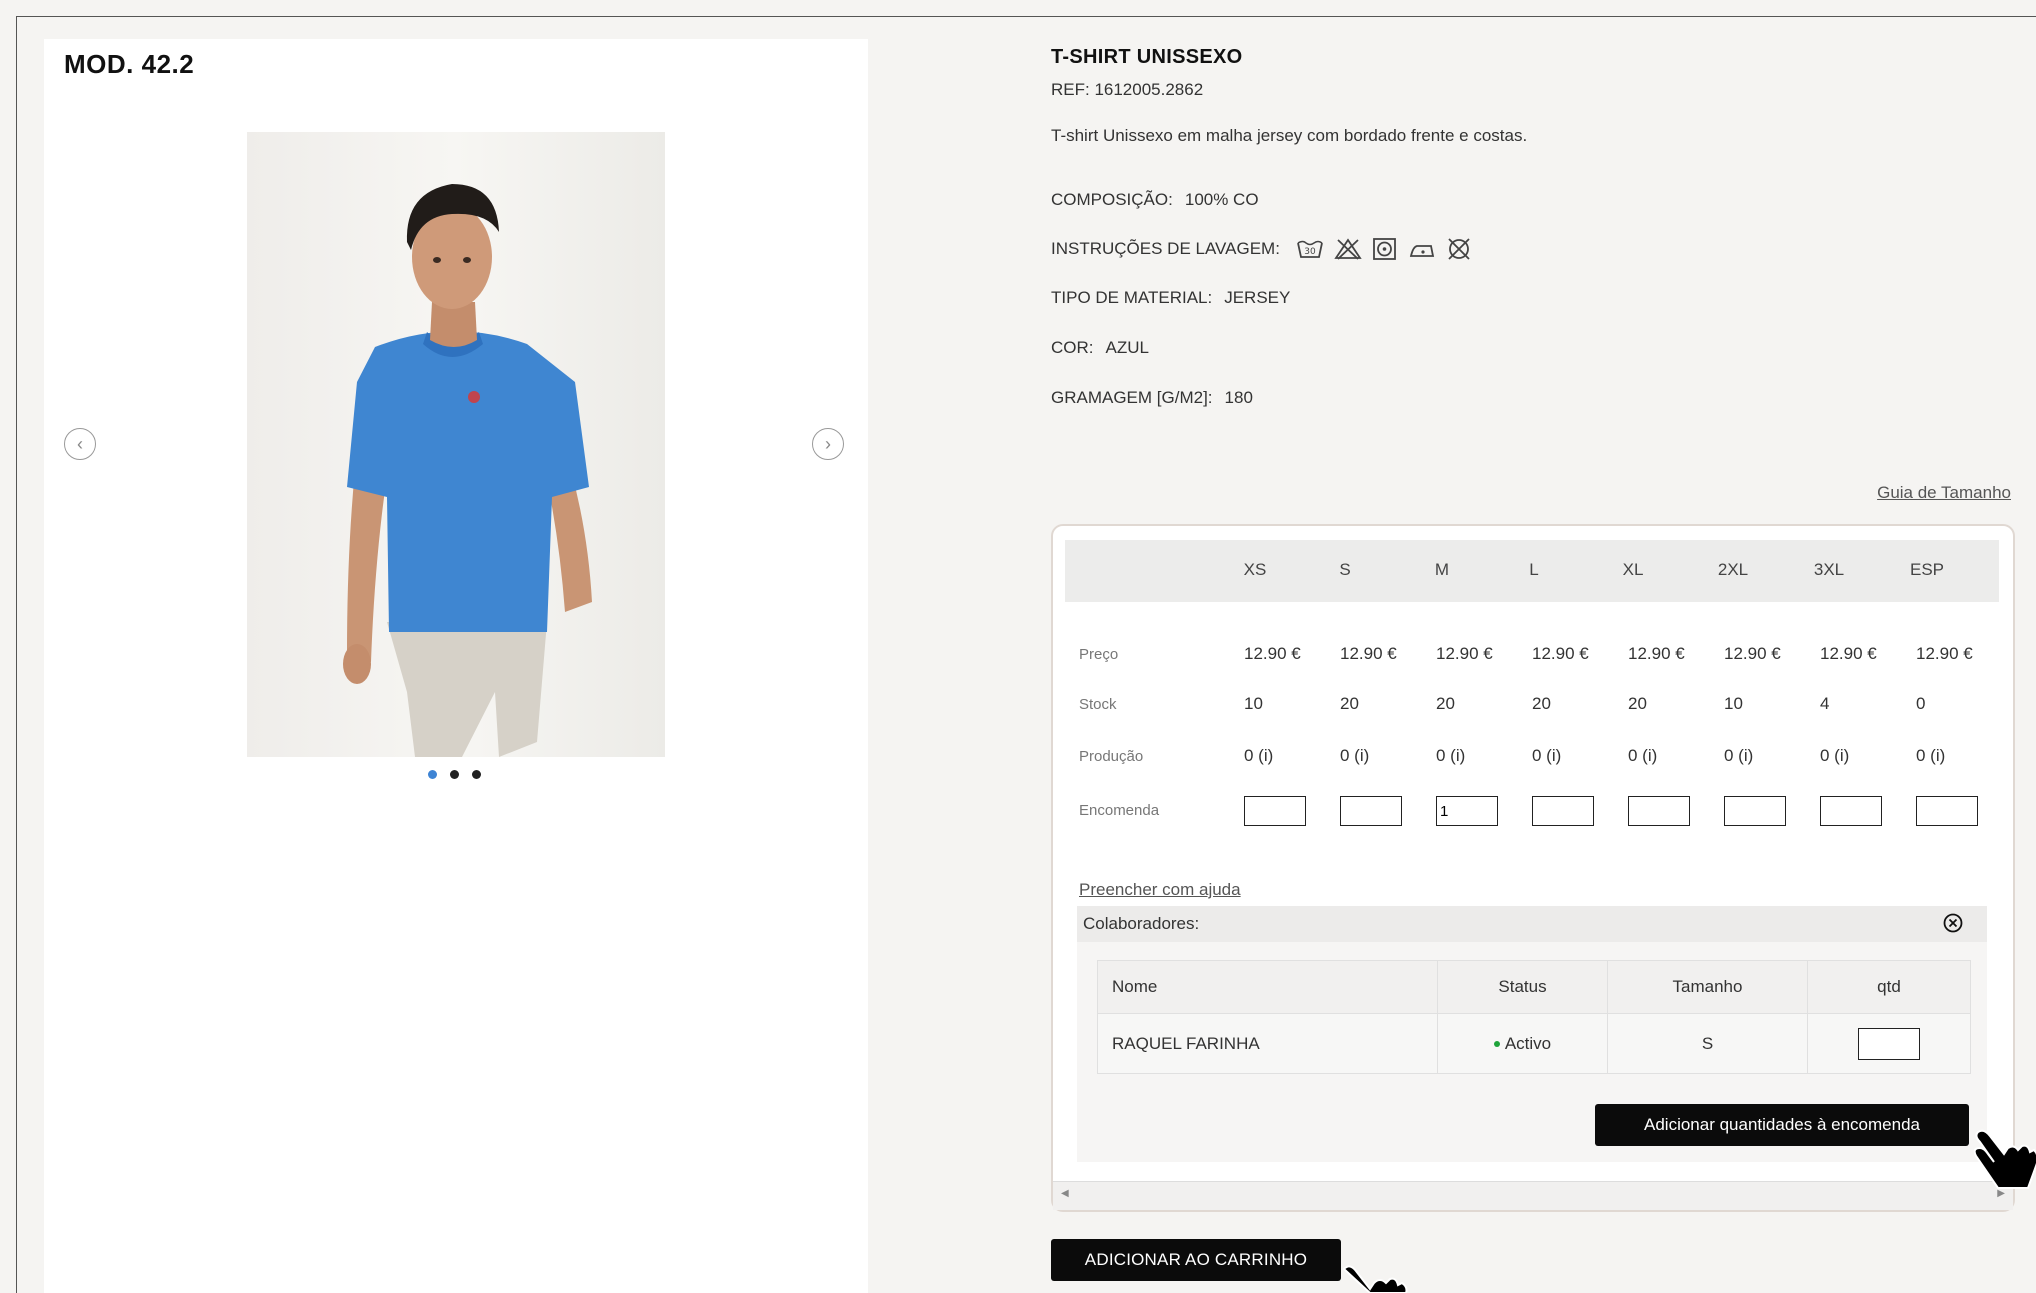 The width and height of the screenshot is (2036, 1293). I want to click on row-label-price: Preço, so click(1099, 654).